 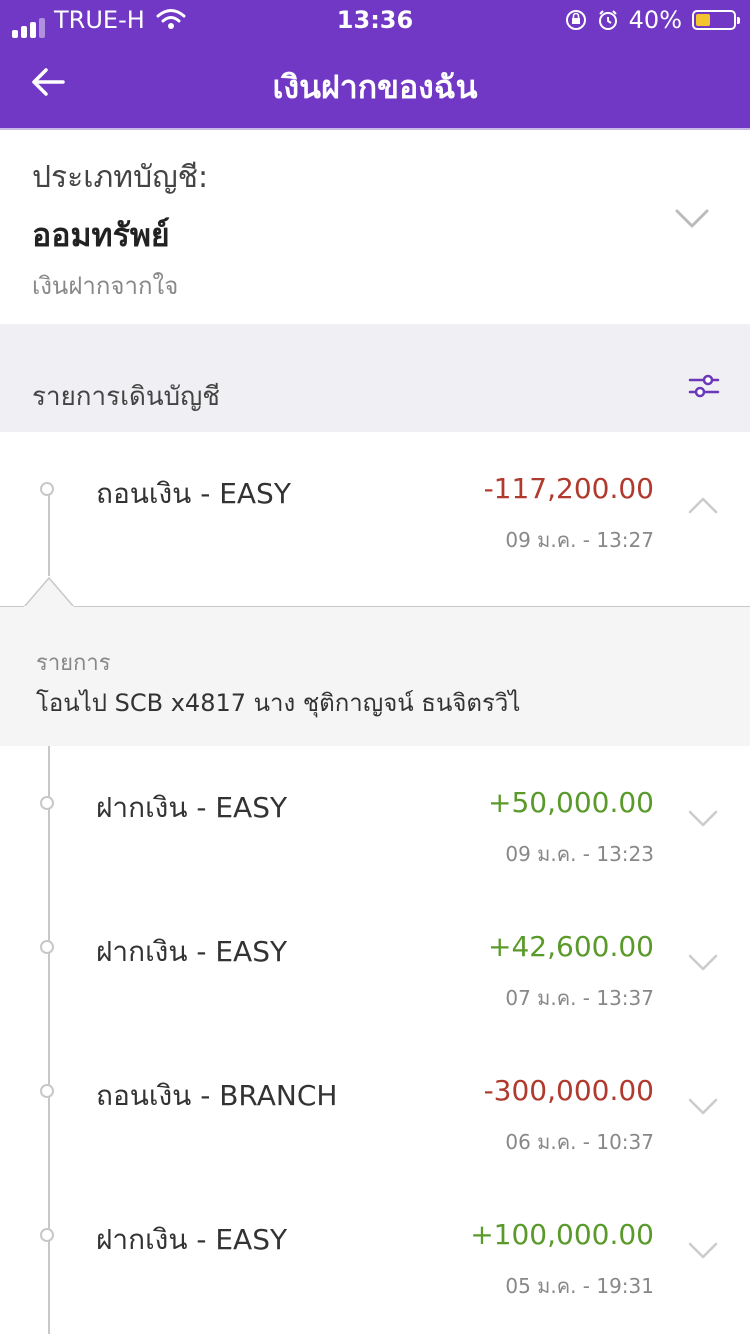 What do you see at coordinates (375, 20) in the screenshot?
I see `status-bar: TRUE-H 13:36 40%` at bounding box center [375, 20].